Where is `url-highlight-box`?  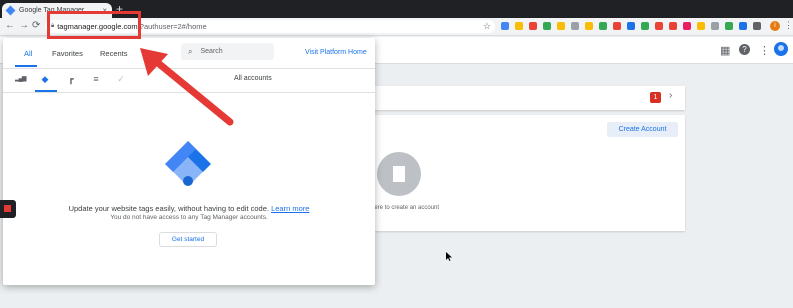 url-highlight-box is located at coordinates (94, 25).